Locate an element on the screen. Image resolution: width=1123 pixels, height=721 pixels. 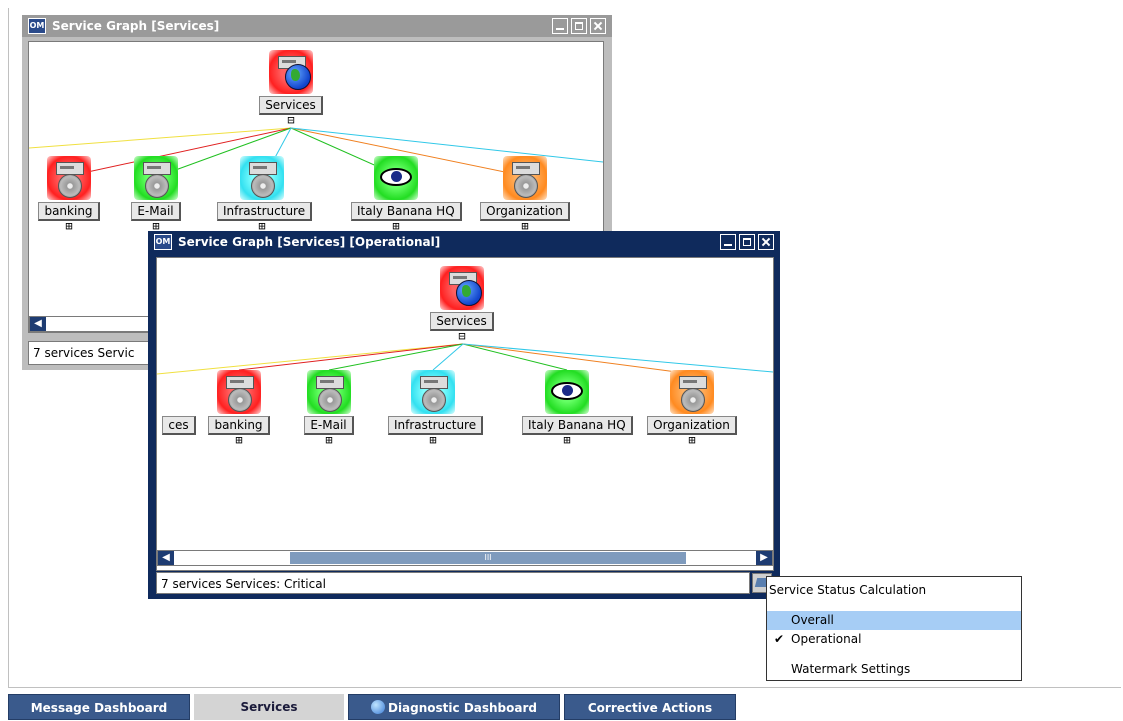
tab-label: Corrective Actions is located at coordinates (650, 708).